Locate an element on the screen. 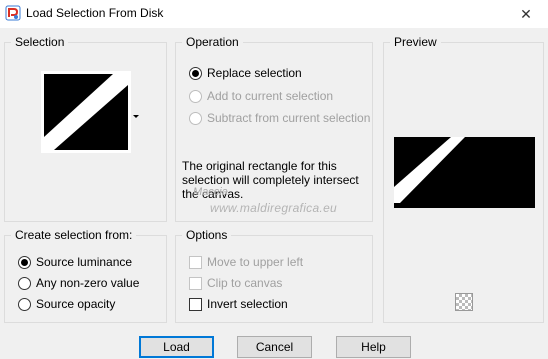 The width and height of the screenshot is (548, 359). radio-label: Any non-zero value is located at coordinates (88, 283).